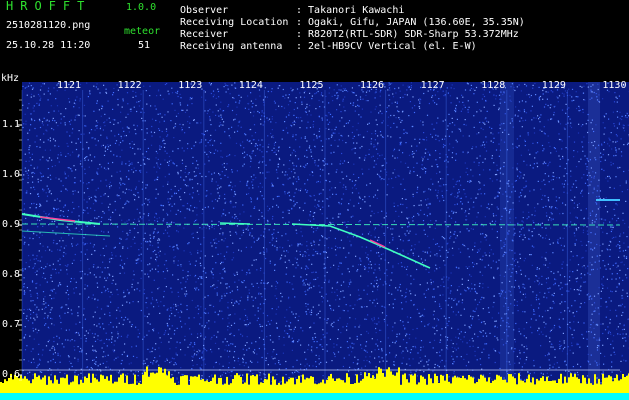 This screenshot has width=629, height=400. What do you see at coordinates (141, 7) in the screenshot?
I see `app-version: 1.0.0` at bounding box center [141, 7].